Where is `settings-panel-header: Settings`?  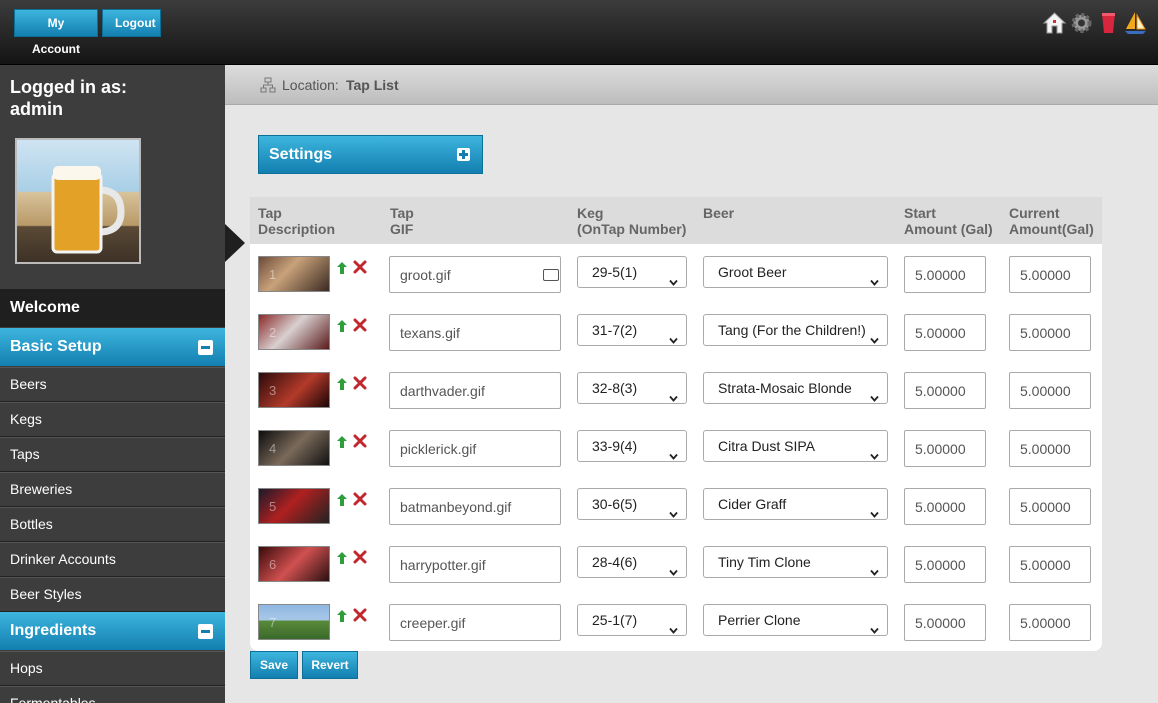 settings-panel-header: Settings is located at coordinates (370, 154).